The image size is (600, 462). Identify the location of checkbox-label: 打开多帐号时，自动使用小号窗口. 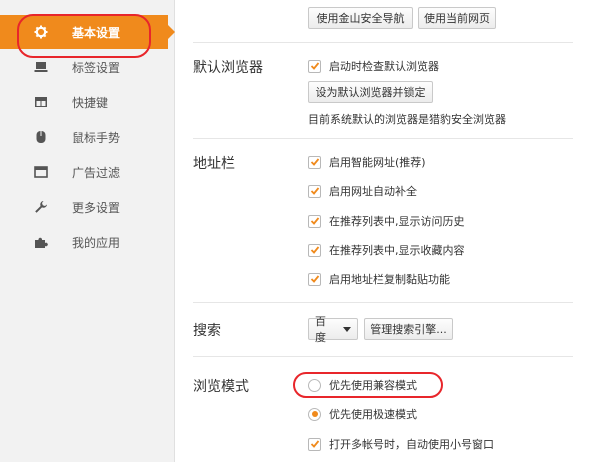
(411, 444).